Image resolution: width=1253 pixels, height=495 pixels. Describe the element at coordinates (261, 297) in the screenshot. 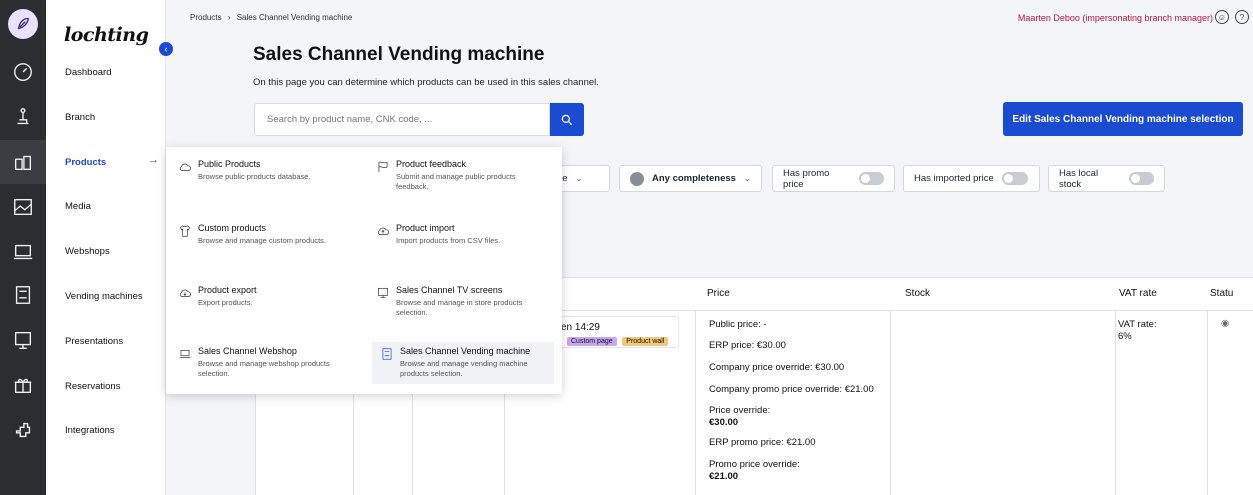

I see `menu-item-product-export: Product export Export products.` at that location.